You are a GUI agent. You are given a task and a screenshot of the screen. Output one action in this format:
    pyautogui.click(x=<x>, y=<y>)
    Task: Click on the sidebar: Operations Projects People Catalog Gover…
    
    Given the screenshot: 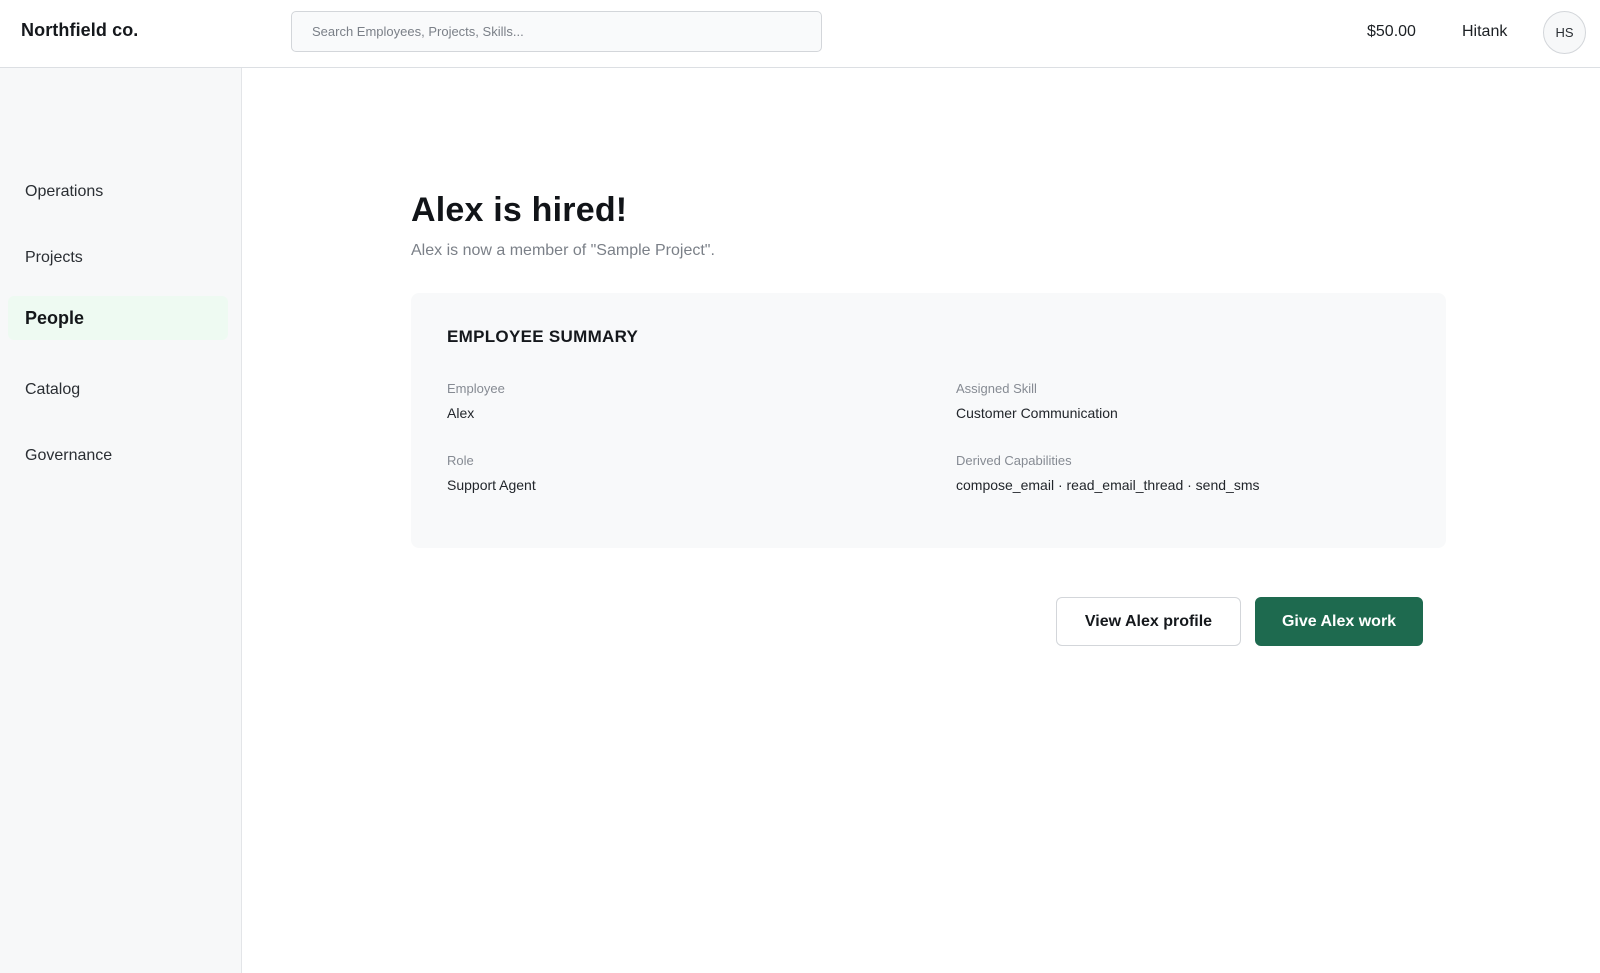 What is the action you would take?
    pyautogui.click(x=121, y=520)
    